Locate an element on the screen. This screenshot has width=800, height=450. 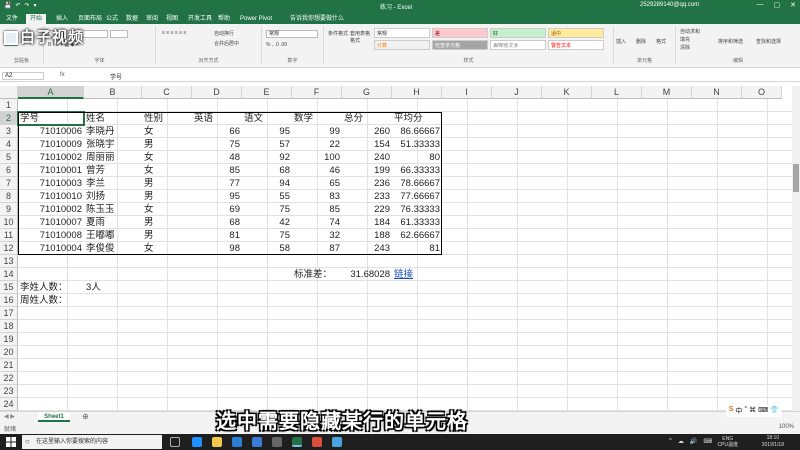
table-cell: 77.66667 is located at coordinates (417, 196).